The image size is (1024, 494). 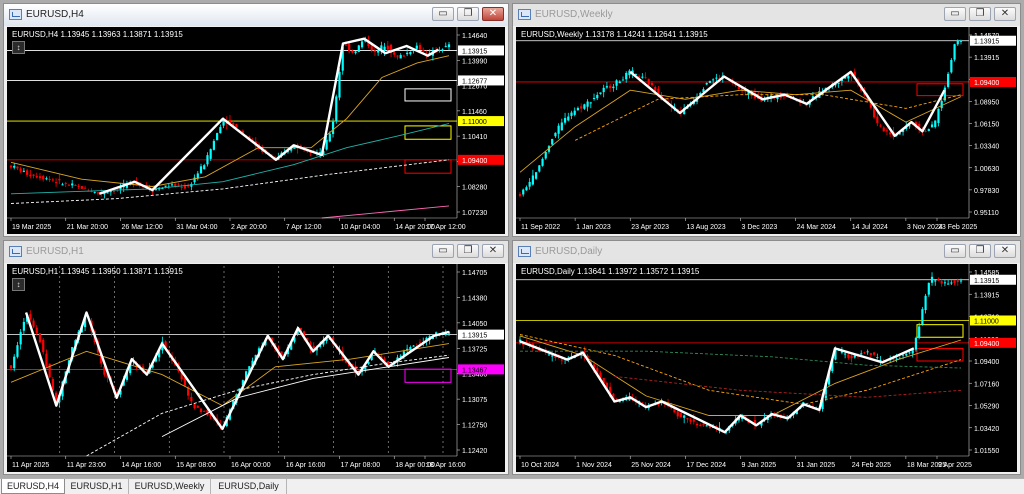 I want to click on window-title: EURUSD,Daily, so click(x=569, y=251).